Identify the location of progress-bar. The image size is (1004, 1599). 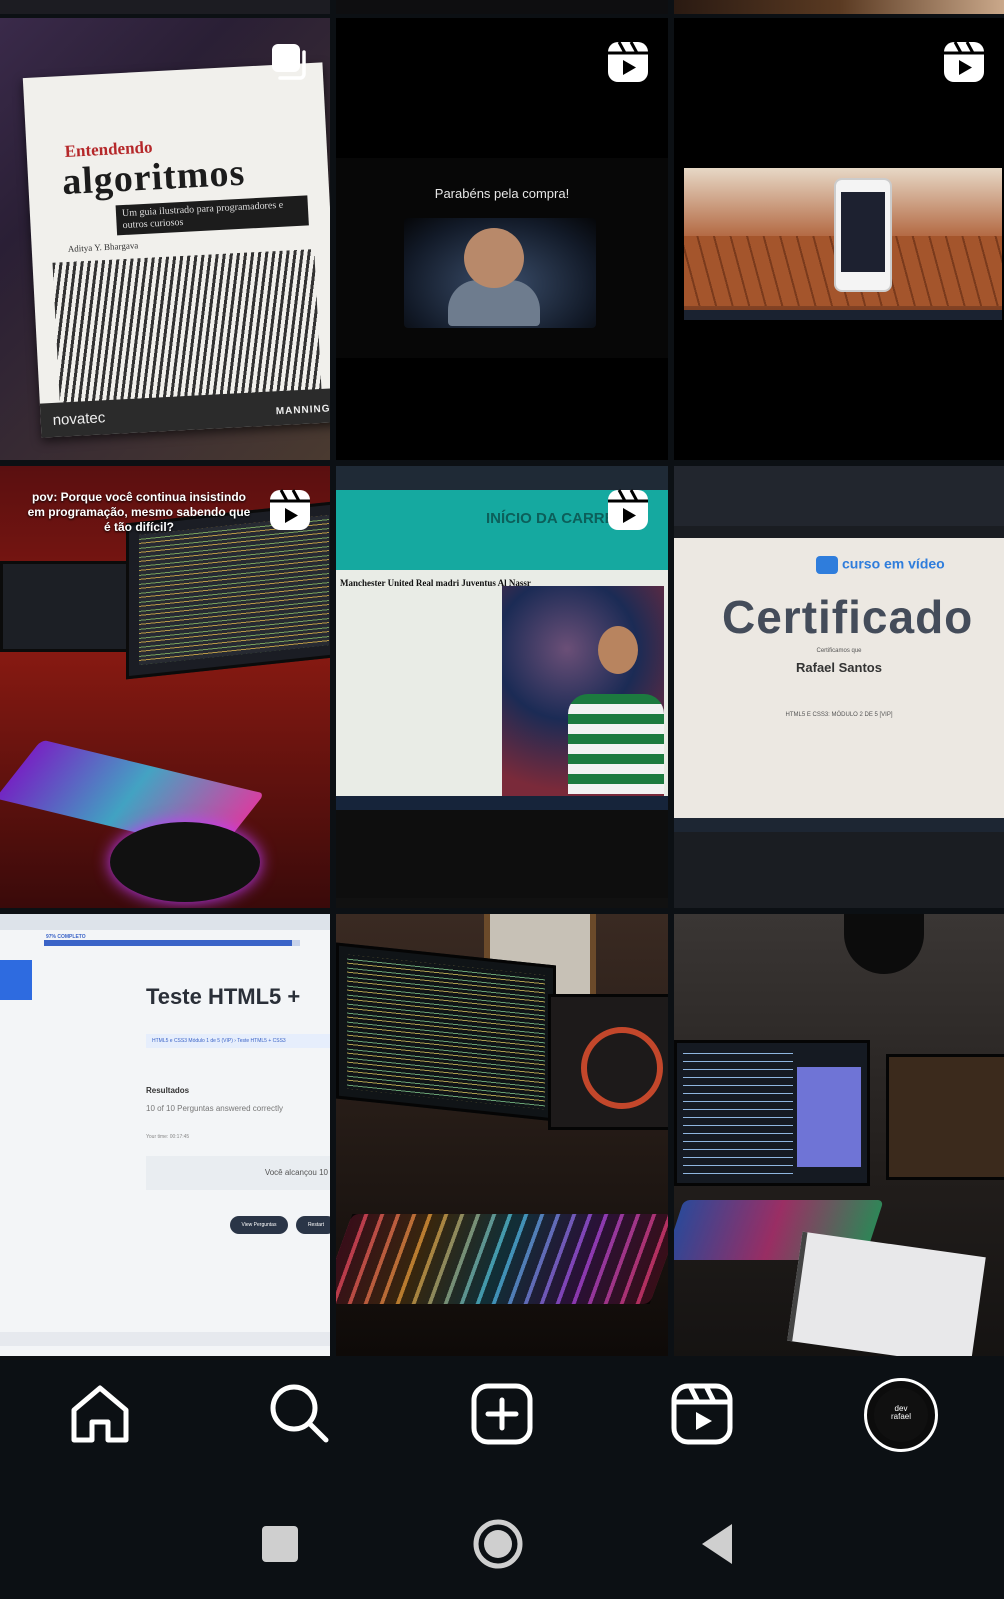
(172, 943).